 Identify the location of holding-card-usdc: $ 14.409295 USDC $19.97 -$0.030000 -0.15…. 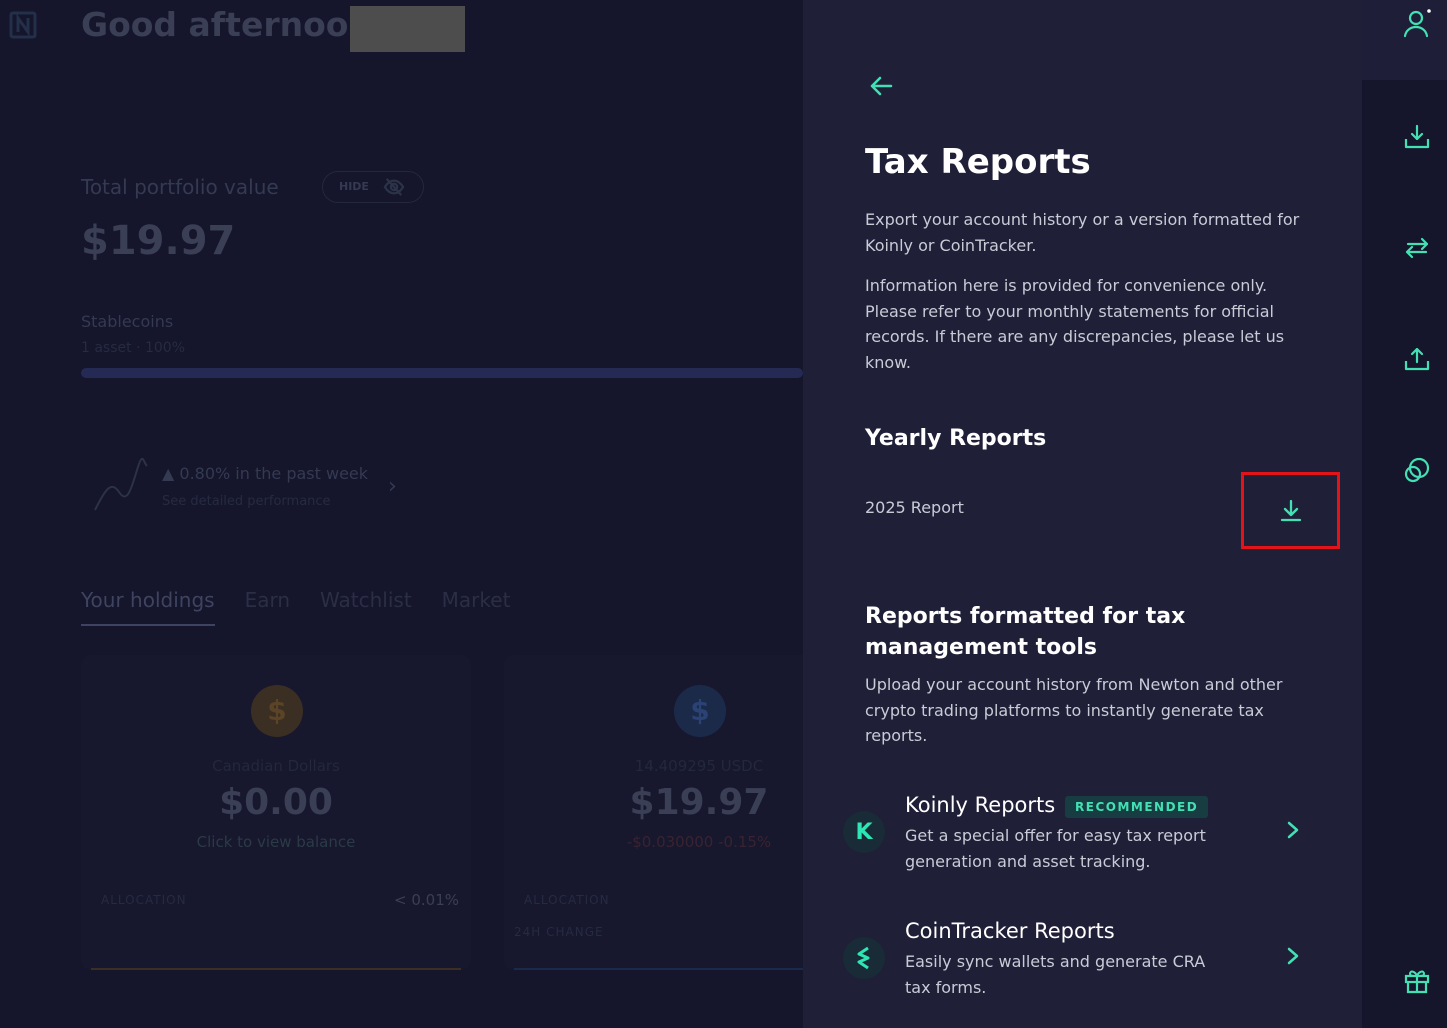
(653, 812).